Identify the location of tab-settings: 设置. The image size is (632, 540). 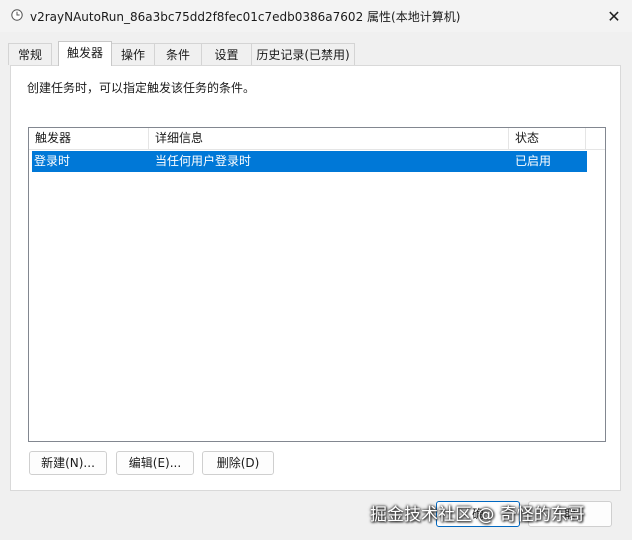
(226, 54).